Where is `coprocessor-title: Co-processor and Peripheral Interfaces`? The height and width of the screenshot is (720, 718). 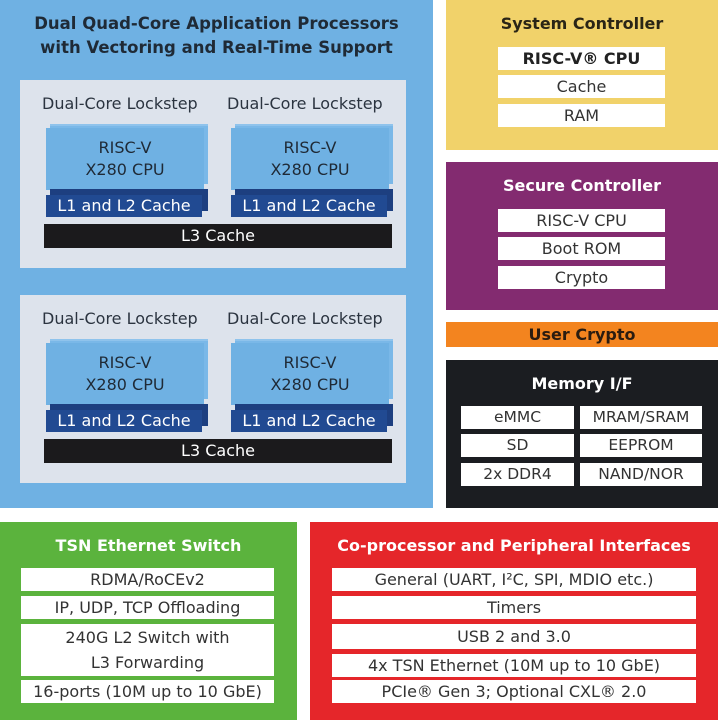
coprocessor-title: Co-processor and Peripheral Interfaces is located at coordinates (514, 545).